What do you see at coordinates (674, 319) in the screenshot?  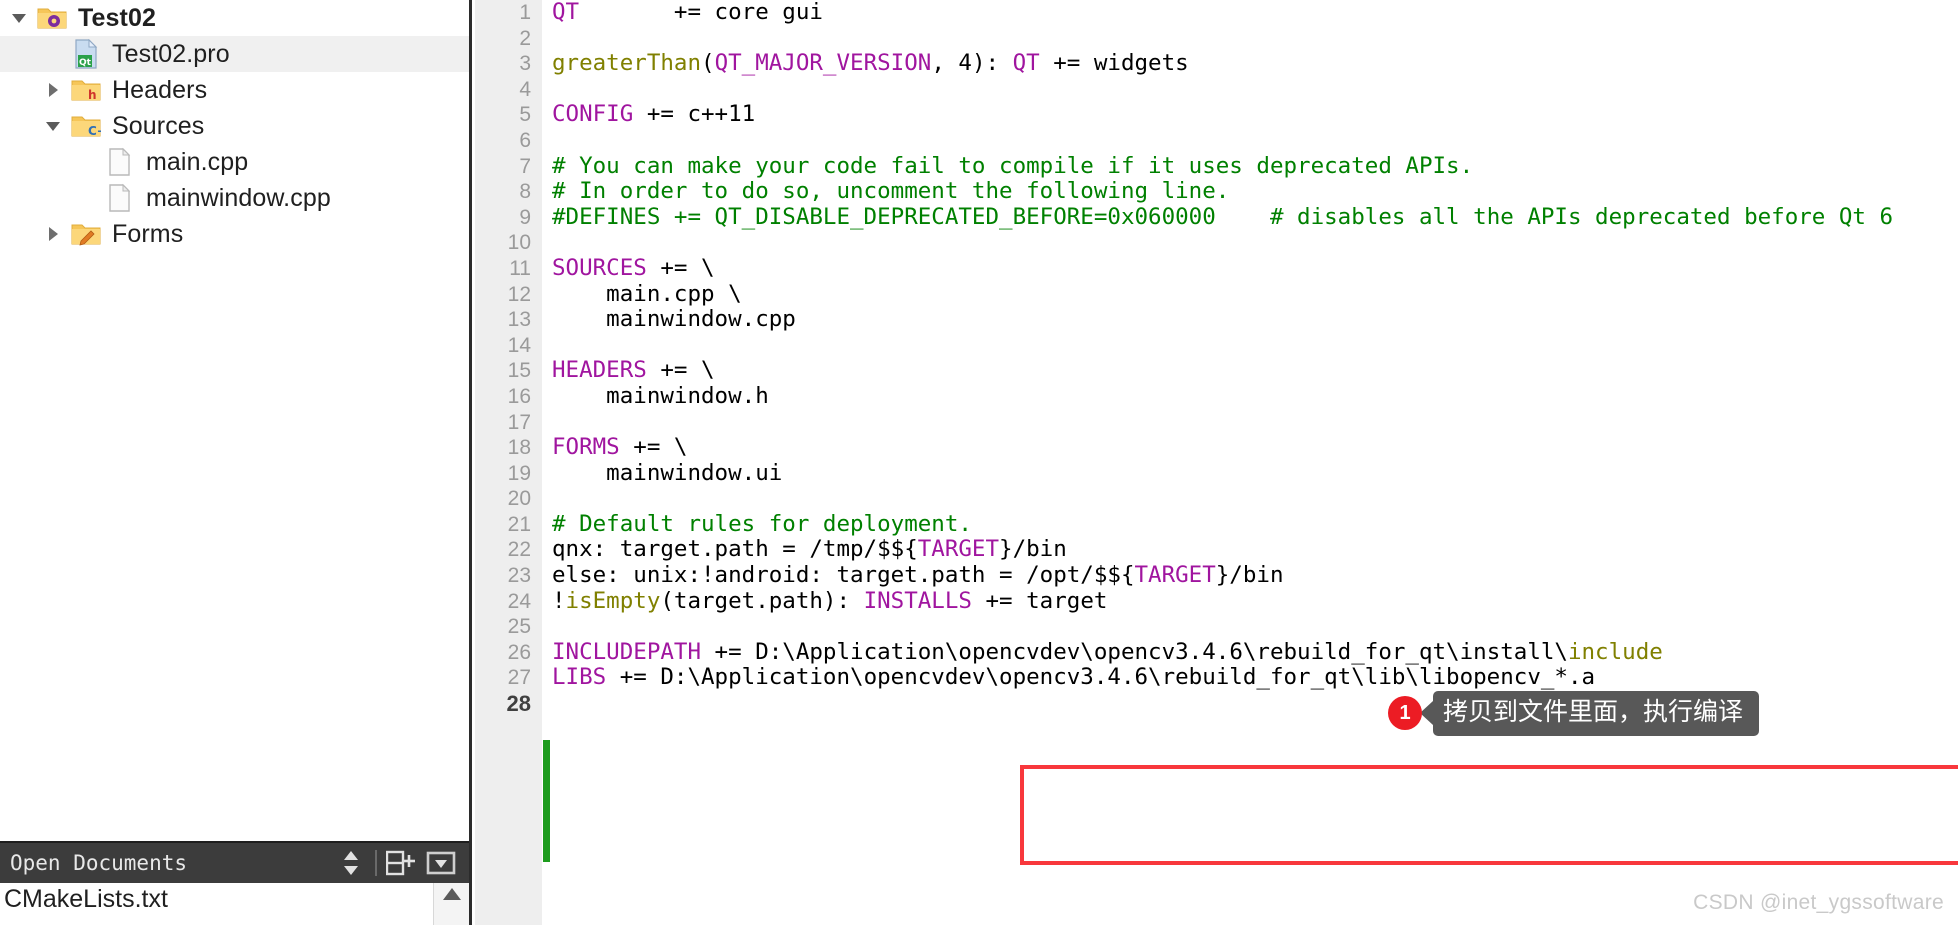 I see `code-line-text: mainwindow.cpp` at bounding box center [674, 319].